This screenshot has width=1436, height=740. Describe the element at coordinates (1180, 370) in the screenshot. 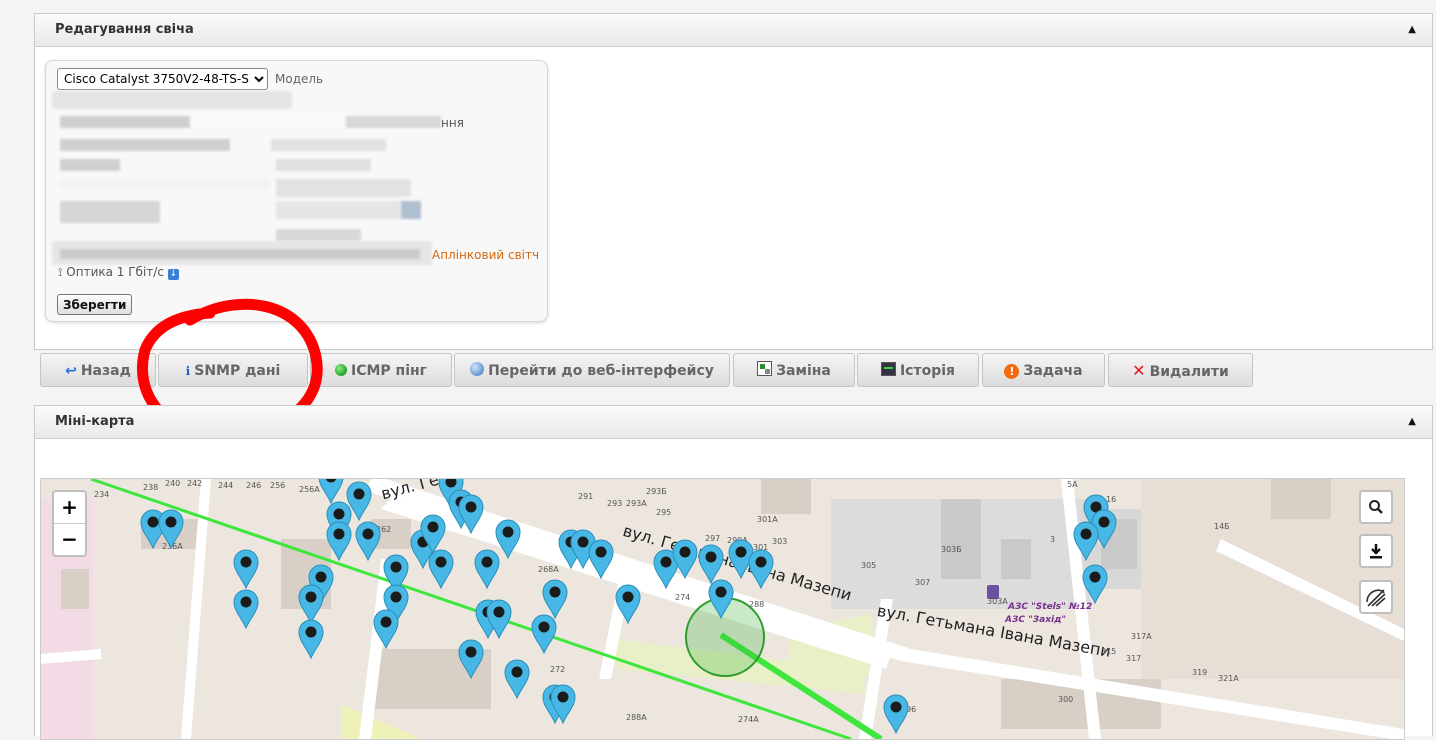

I see `delete-button: ✕ Видалити` at that location.